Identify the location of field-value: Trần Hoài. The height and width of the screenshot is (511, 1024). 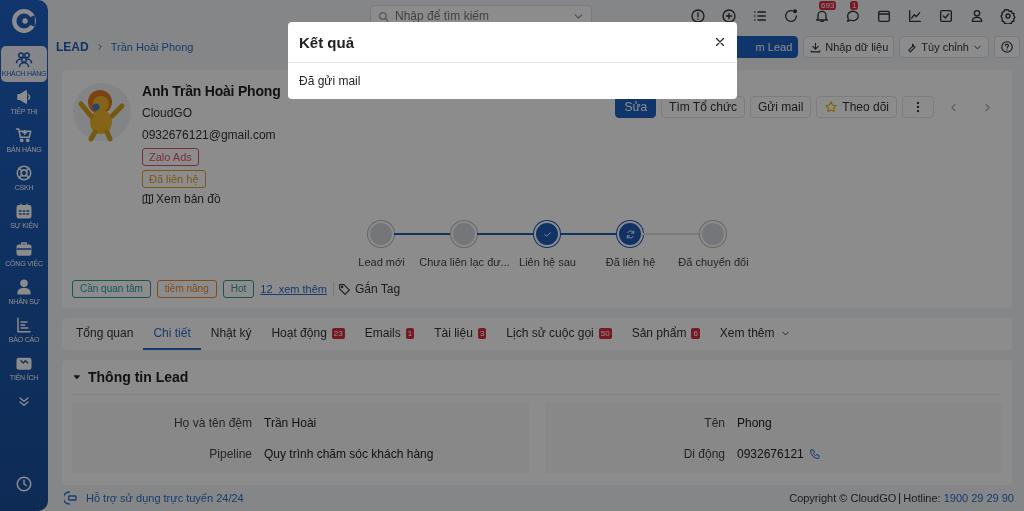
(290, 422).